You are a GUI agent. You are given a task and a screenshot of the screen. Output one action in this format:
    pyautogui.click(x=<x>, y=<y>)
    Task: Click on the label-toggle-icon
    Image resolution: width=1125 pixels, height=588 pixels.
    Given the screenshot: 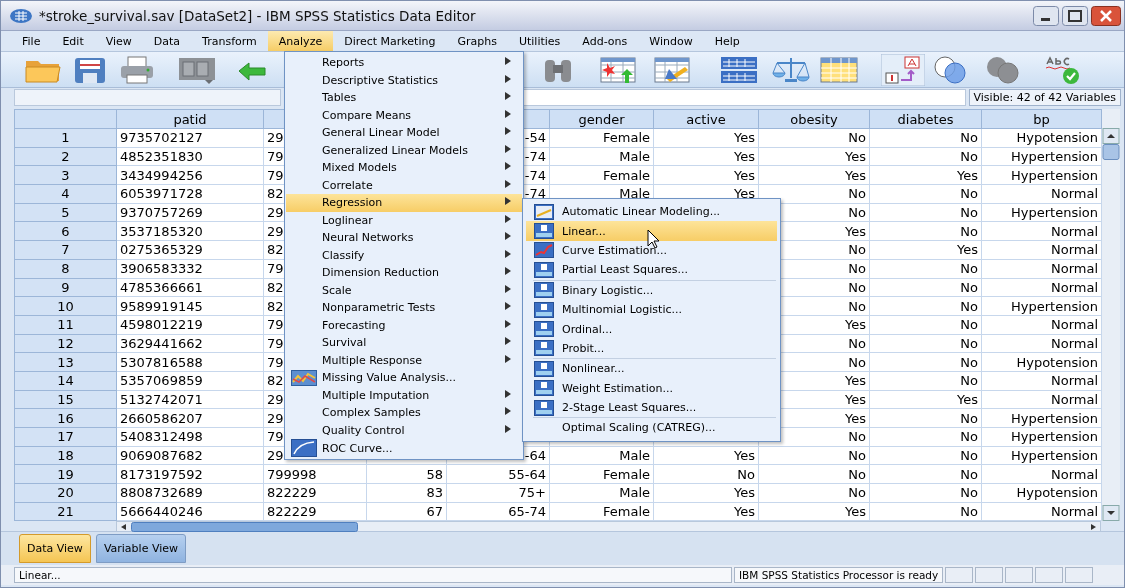 What is the action you would take?
    pyautogui.click(x=903, y=69)
    